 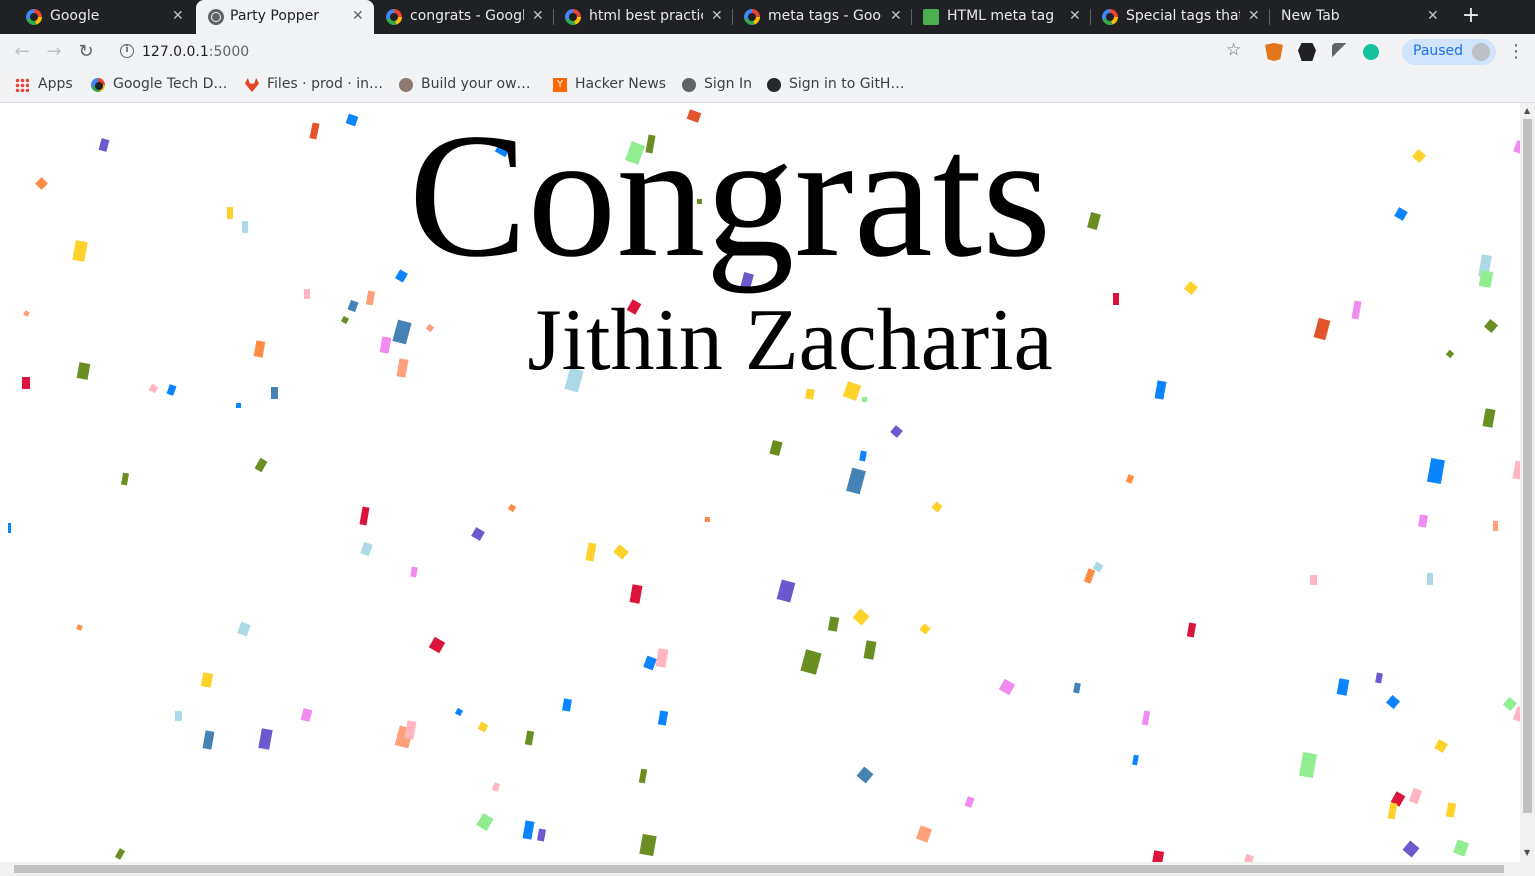 What do you see at coordinates (55, 84) in the screenshot?
I see `bookmark-label: Apps` at bounding box center [55, 84].